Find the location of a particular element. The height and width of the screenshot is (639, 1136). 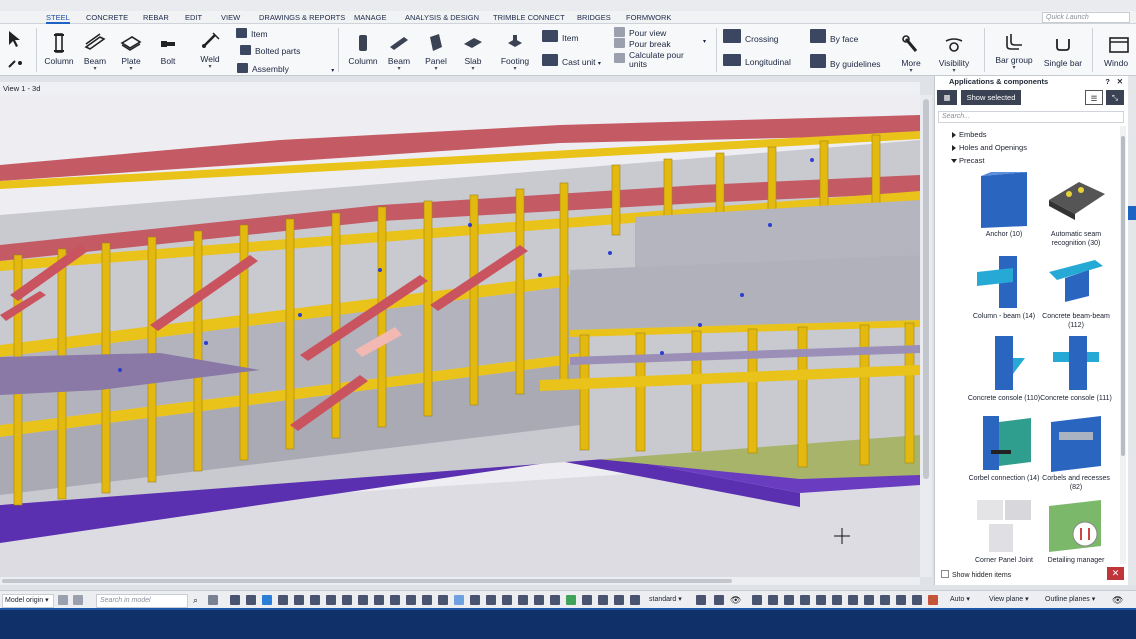

snap-intersect-icon is located at coordinates (395, 600).